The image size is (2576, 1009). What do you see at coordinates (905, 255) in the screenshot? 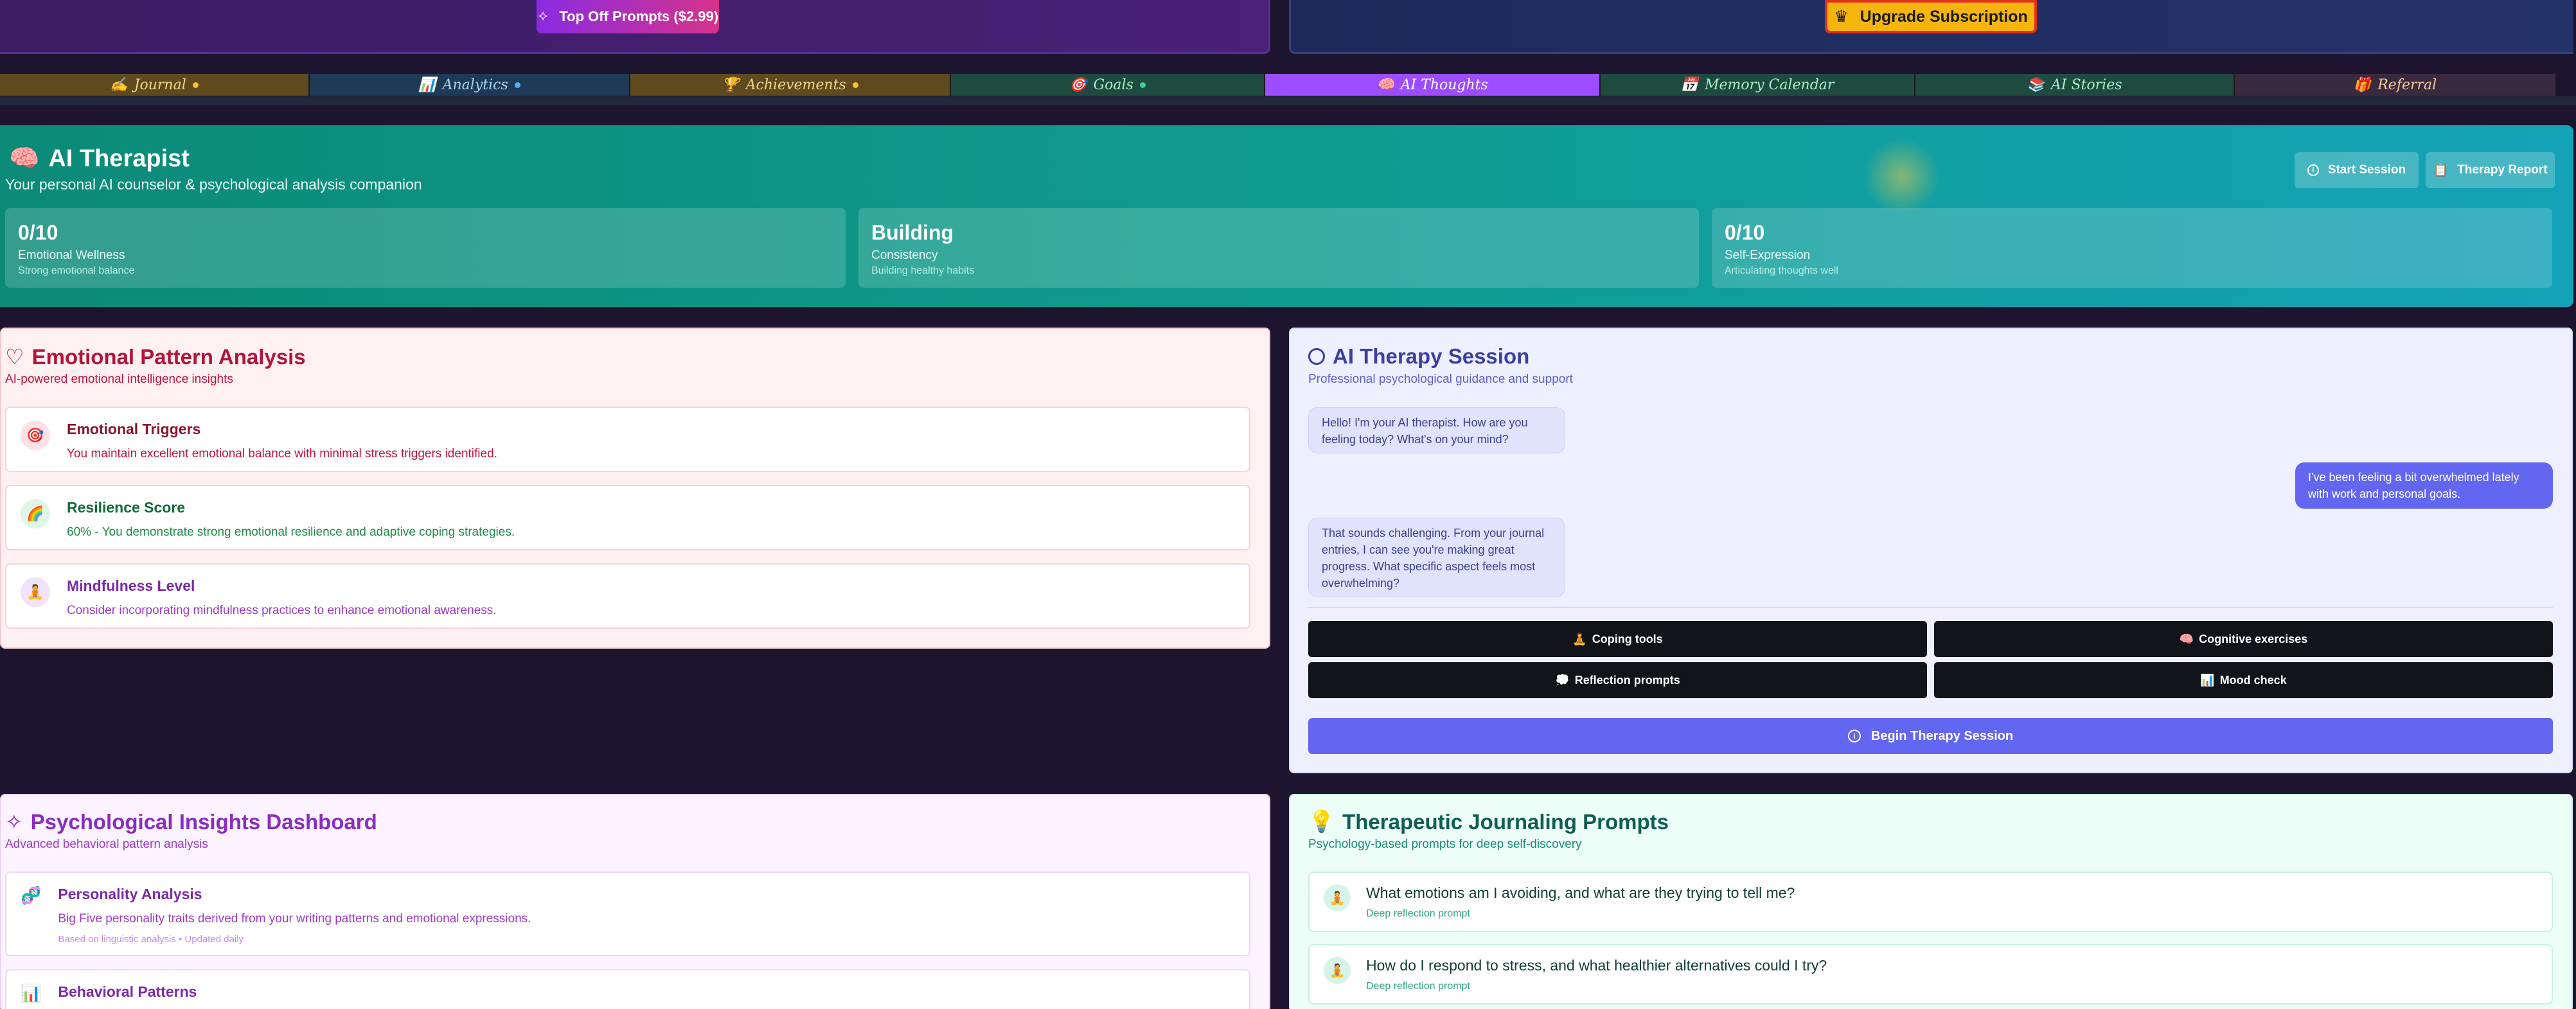
I see `stat-label: Consistency` at bounding box center [905, 255].